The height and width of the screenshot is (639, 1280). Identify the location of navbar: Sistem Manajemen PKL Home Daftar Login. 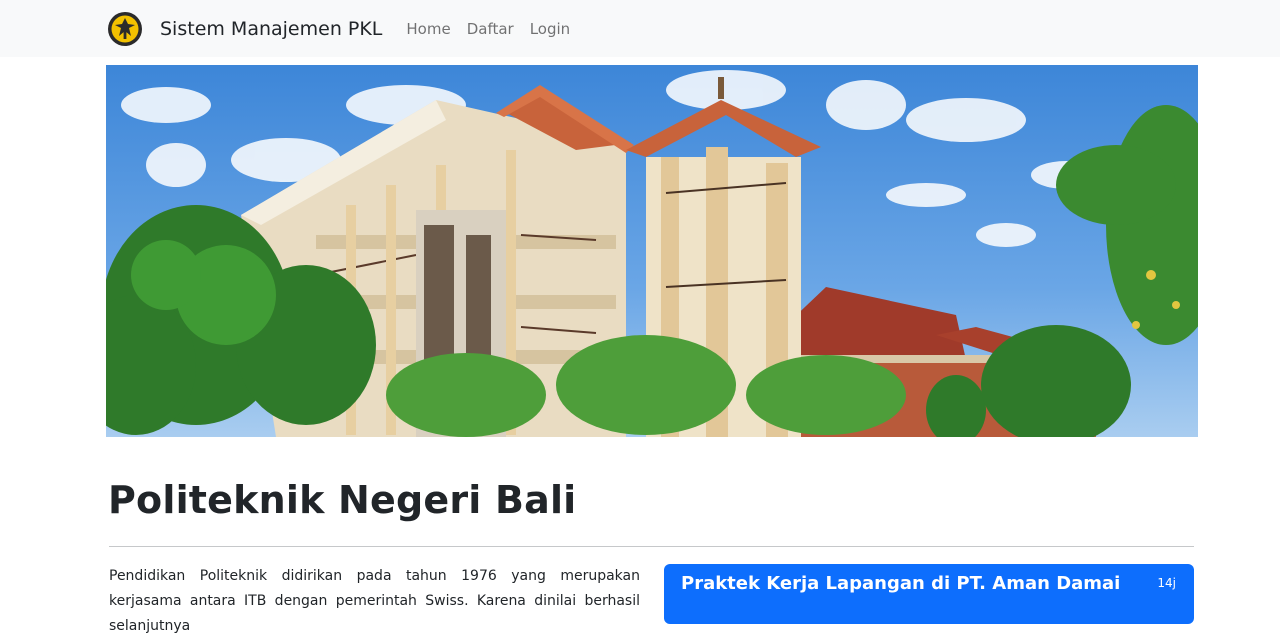
(640, 28).